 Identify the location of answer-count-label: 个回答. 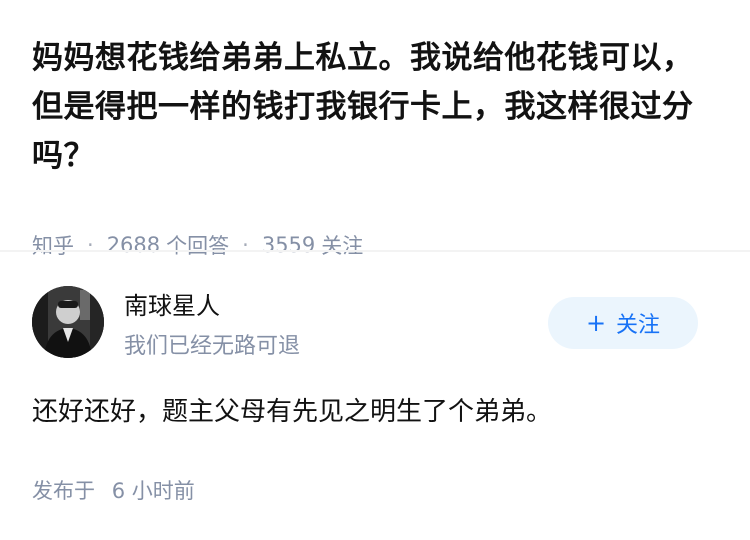
(198, 246).